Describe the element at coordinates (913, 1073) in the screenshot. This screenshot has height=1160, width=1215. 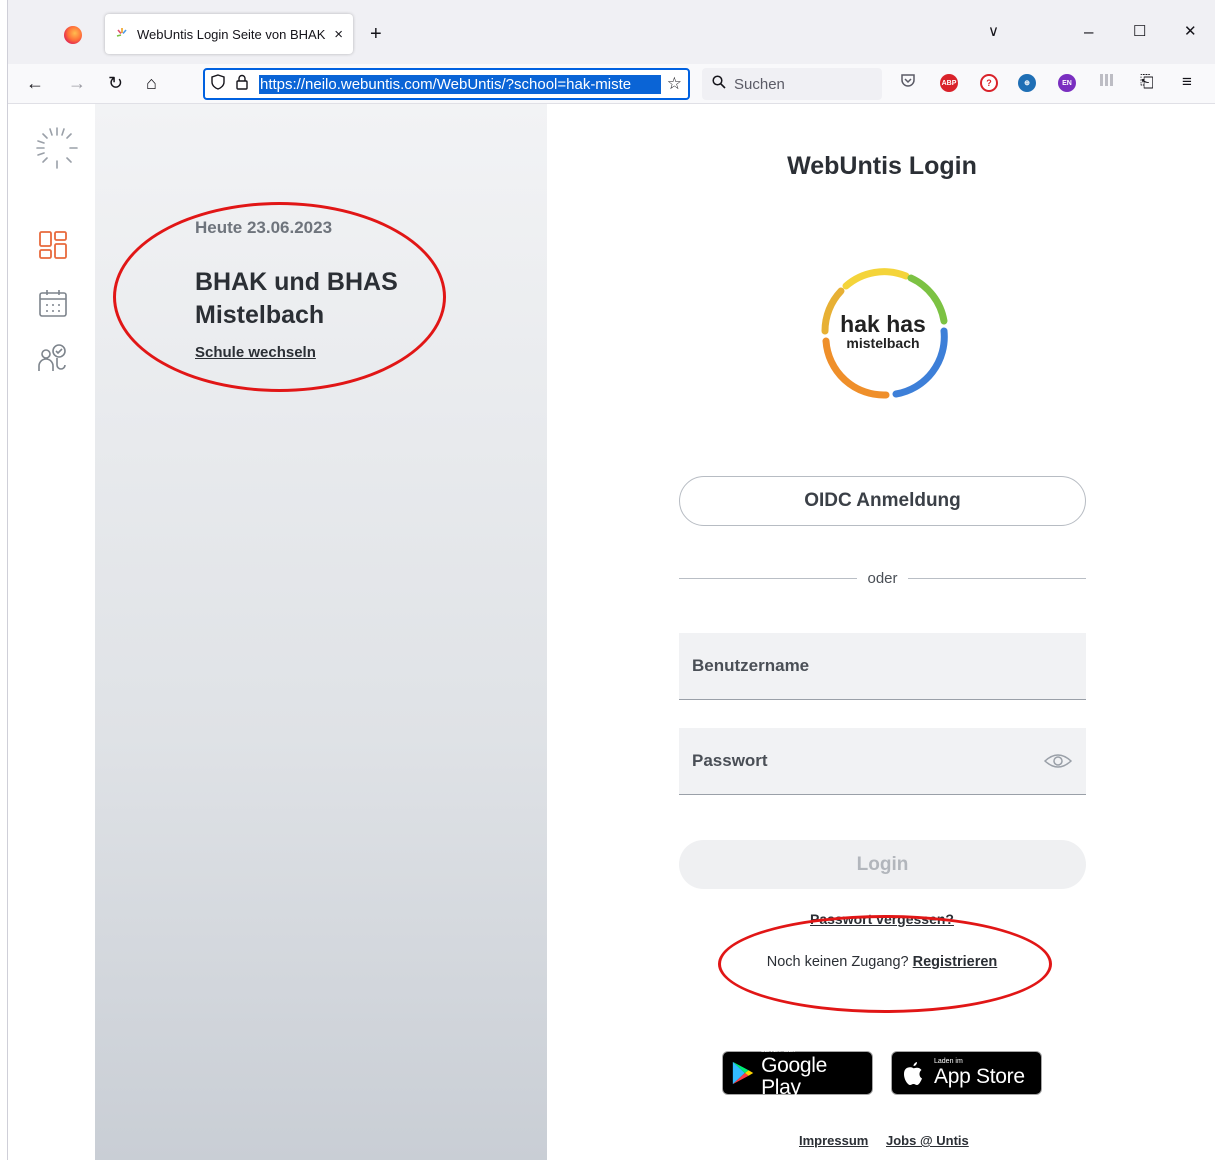
I see `apple-icon` at that location.